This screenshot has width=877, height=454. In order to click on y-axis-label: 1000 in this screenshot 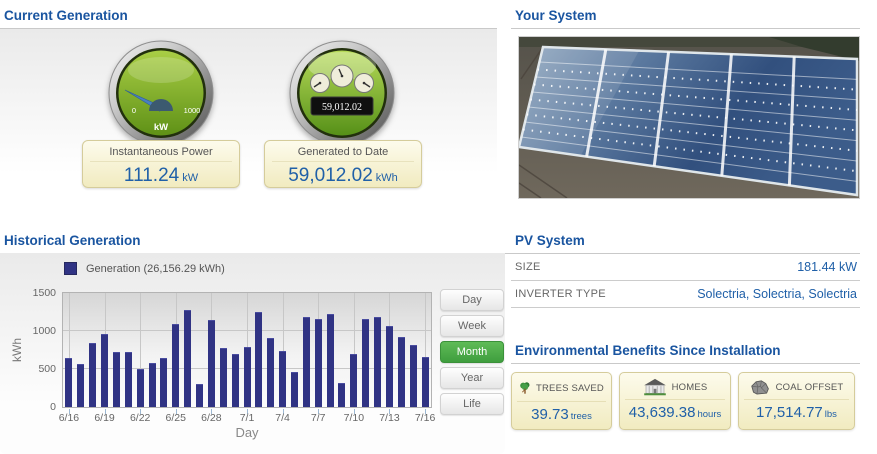, I will do `click(44, 331)`.